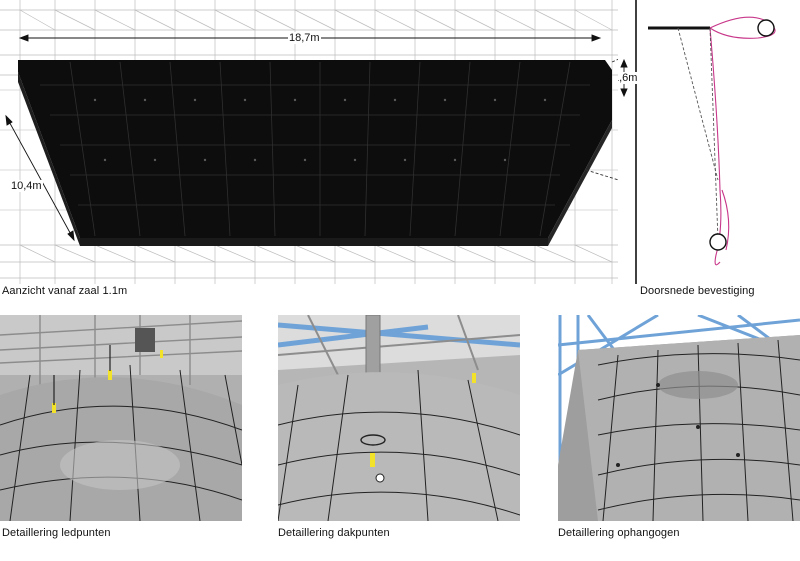 The width and height of the screenshot is (800, 561). What do you see at coordinates (697, 291) in the screenshot?
I see `section-caption: Doorsnede bevestiging` at bounding box center [697, 291].